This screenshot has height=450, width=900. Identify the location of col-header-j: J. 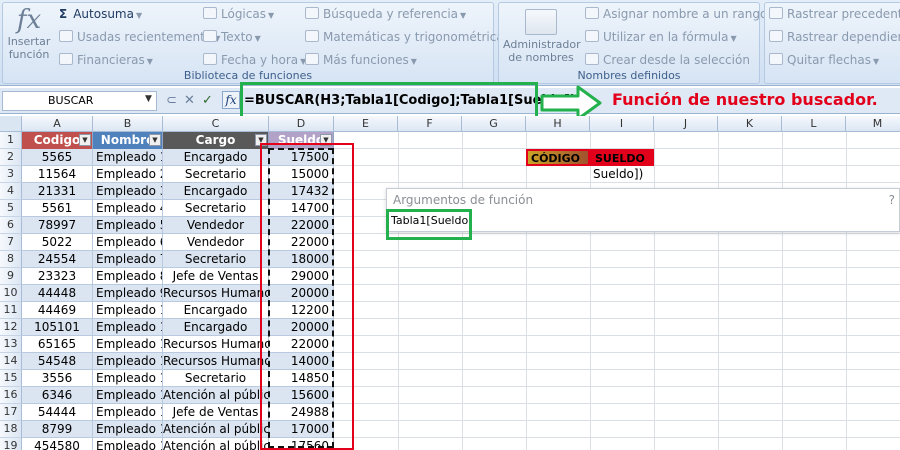
(686, 124).